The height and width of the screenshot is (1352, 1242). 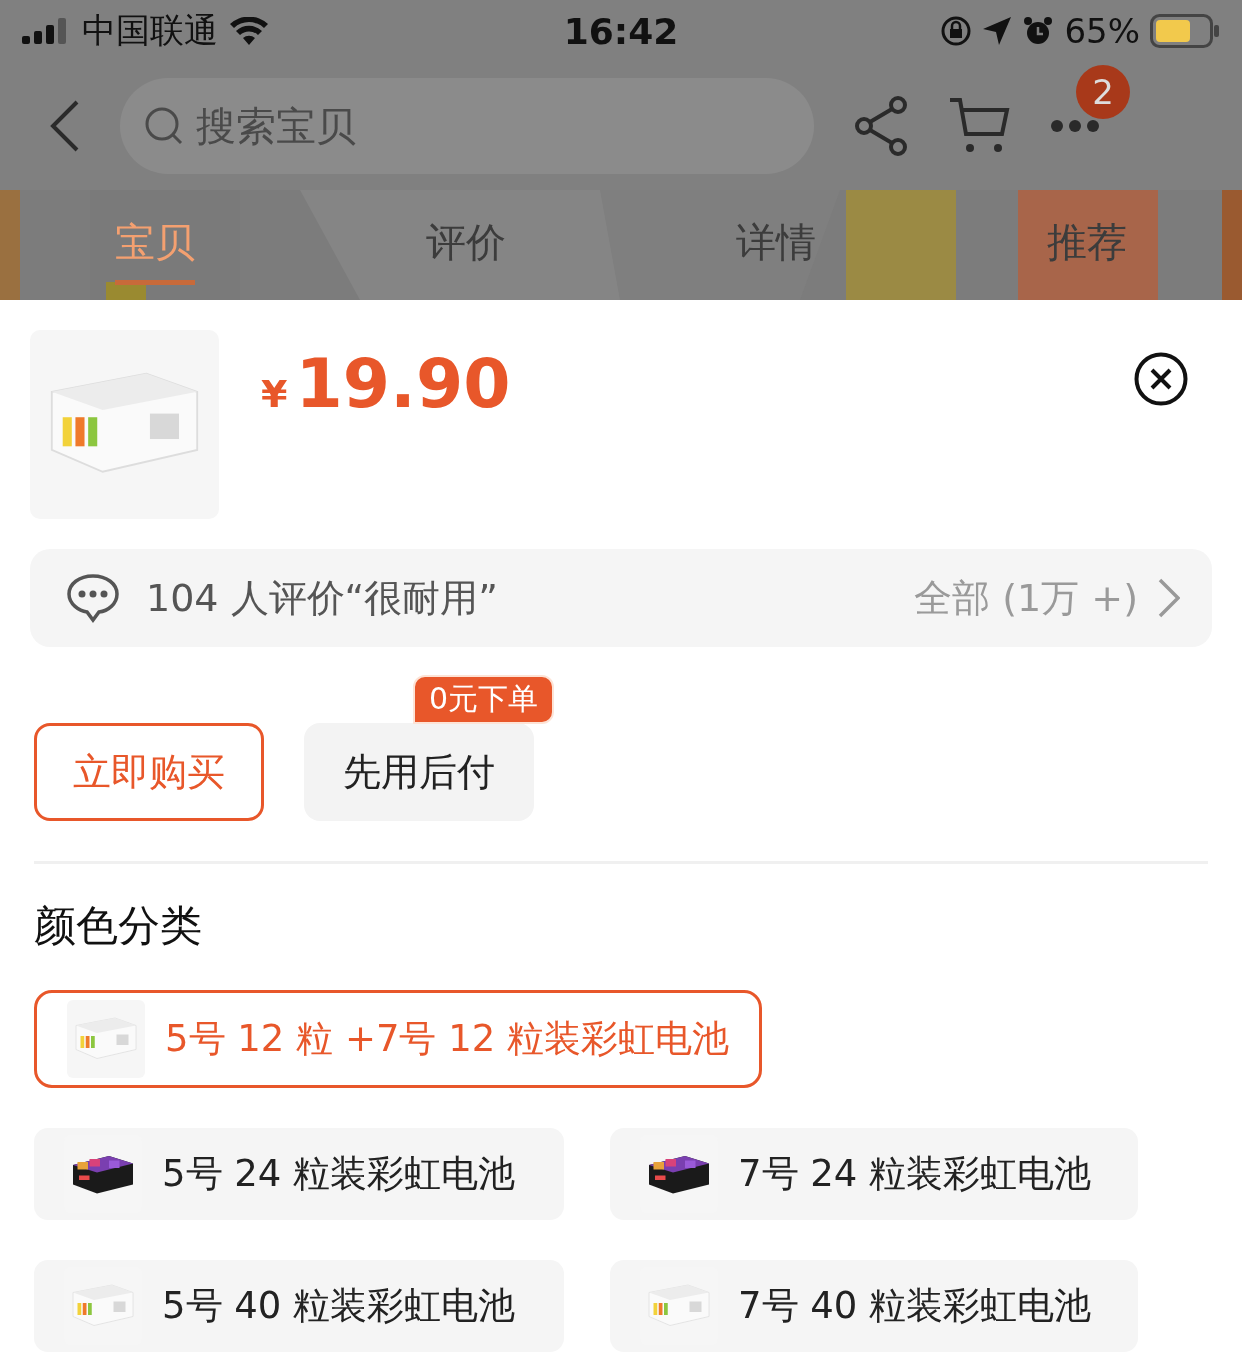 I want to click on chevron-icon, so click(x=1169, y=598).